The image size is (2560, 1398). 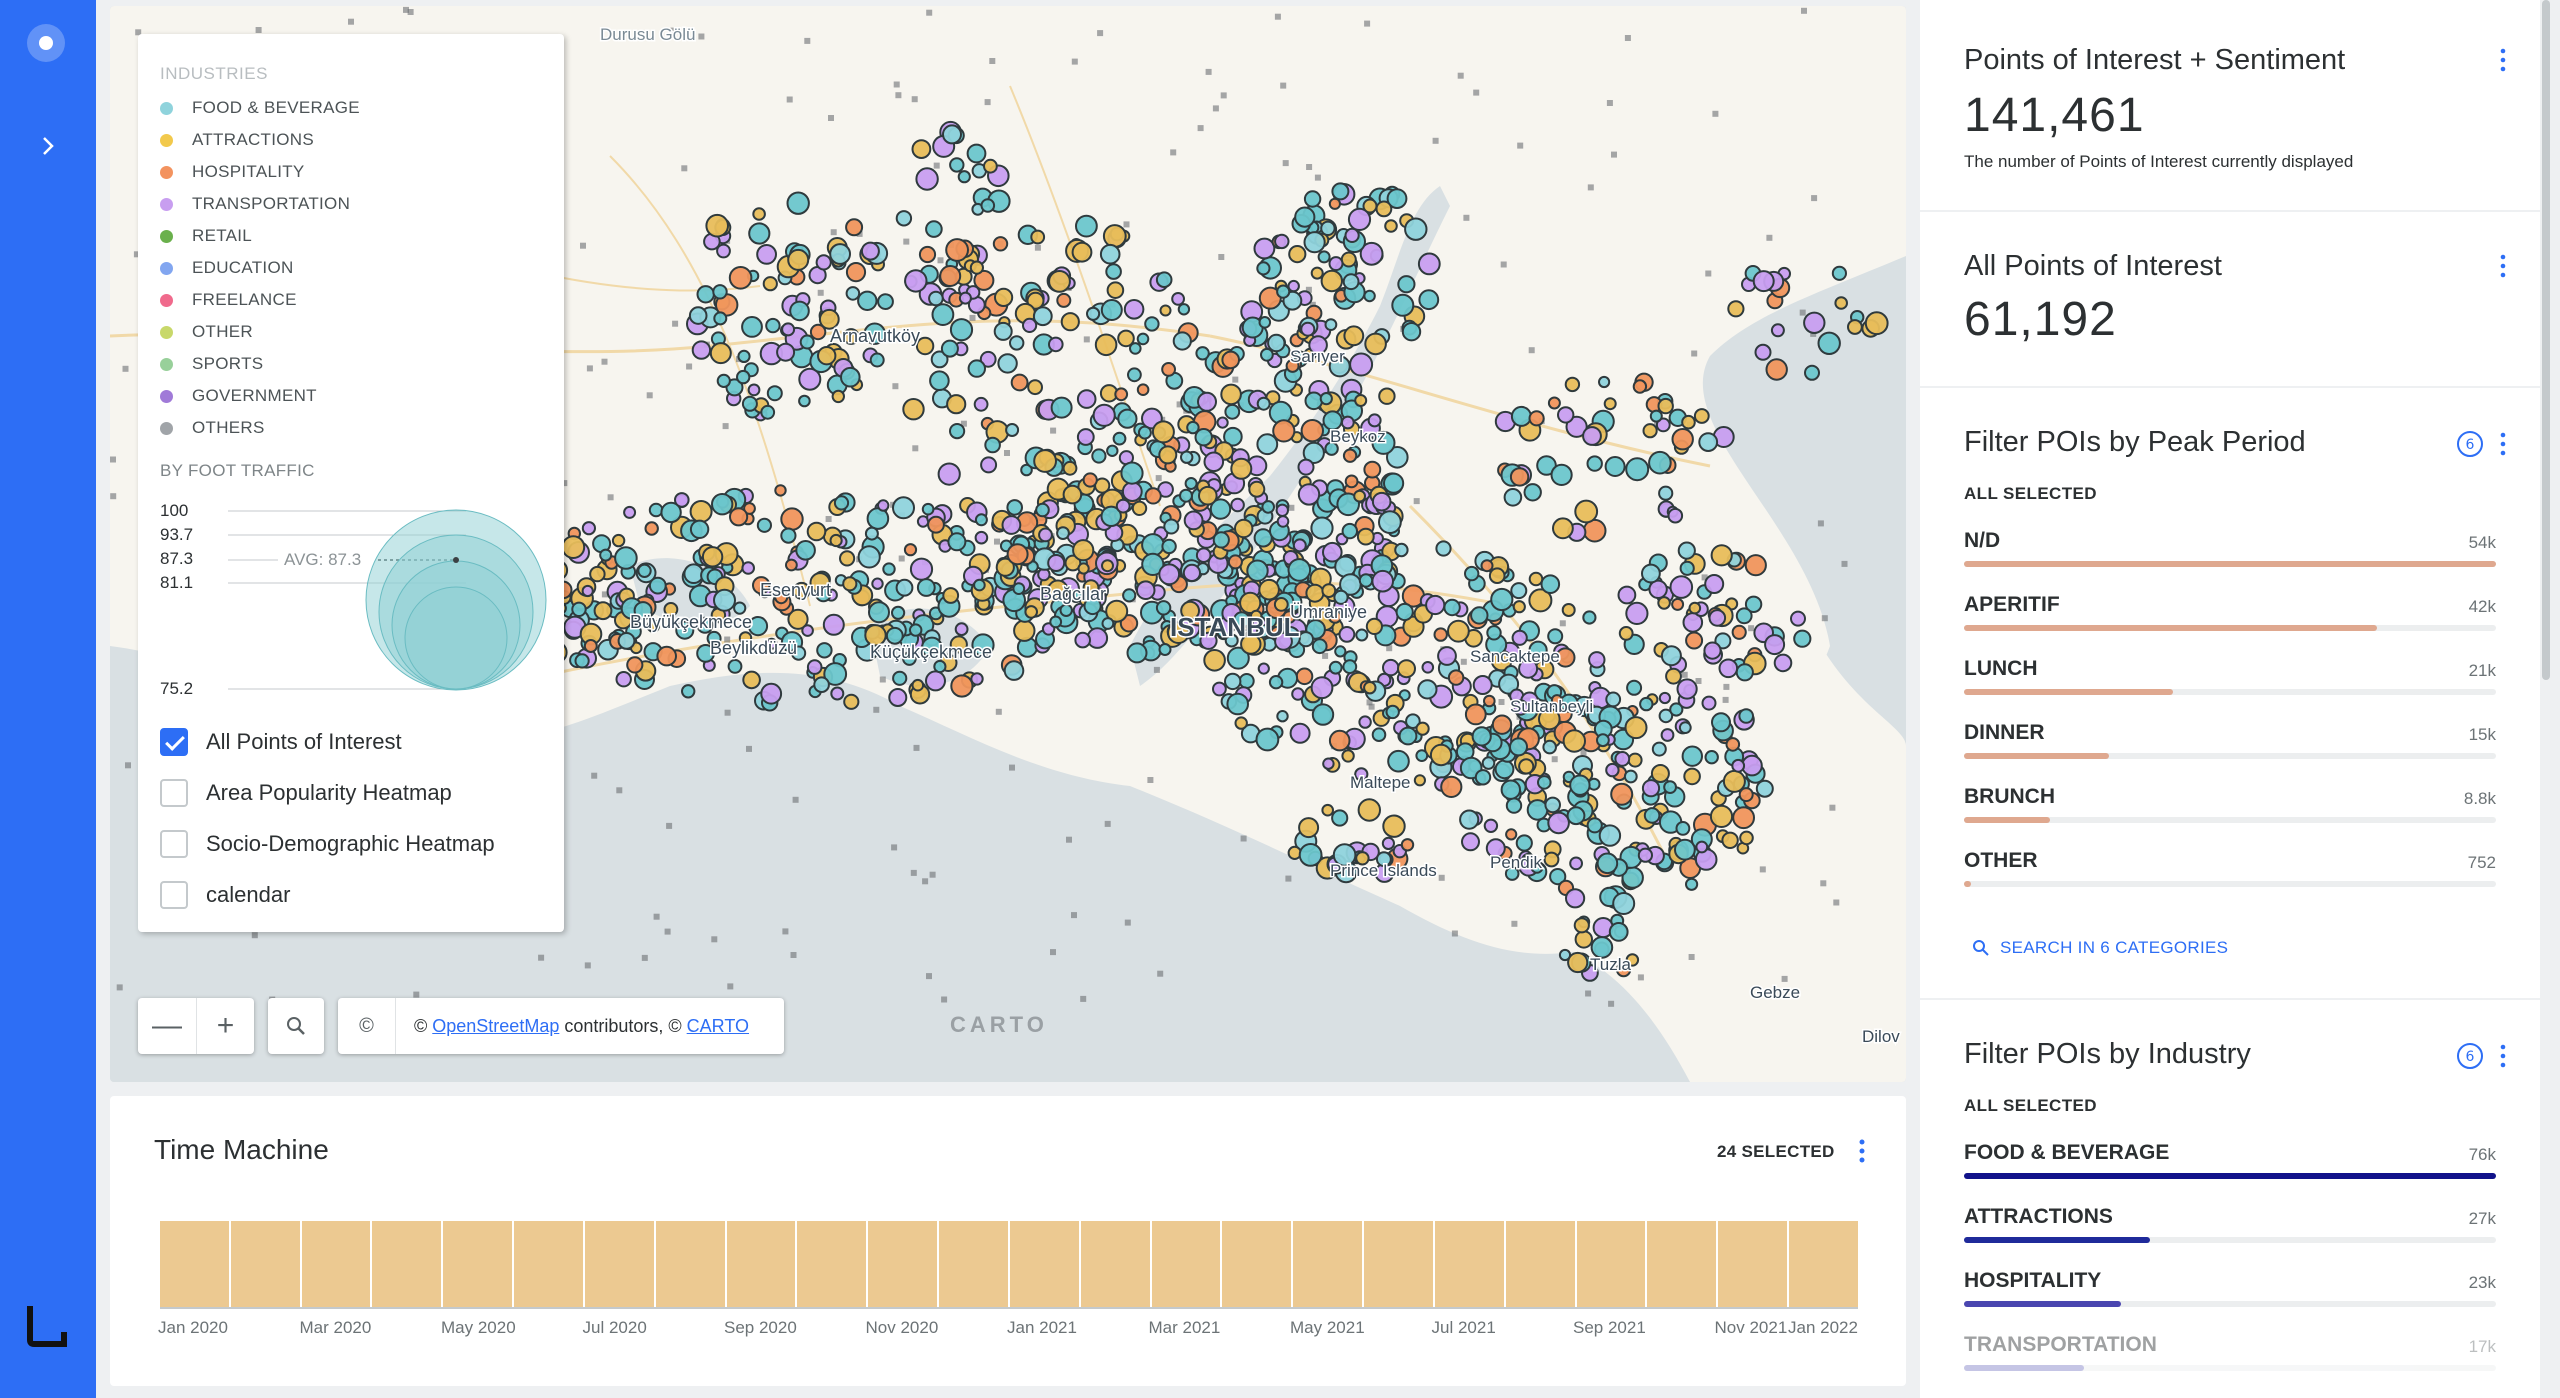 What do you see at coordinates (281, 742) in the screenshot?
I see `layer-toggle-all-poi: All Points of Interest` at bounding box center [281, 742].